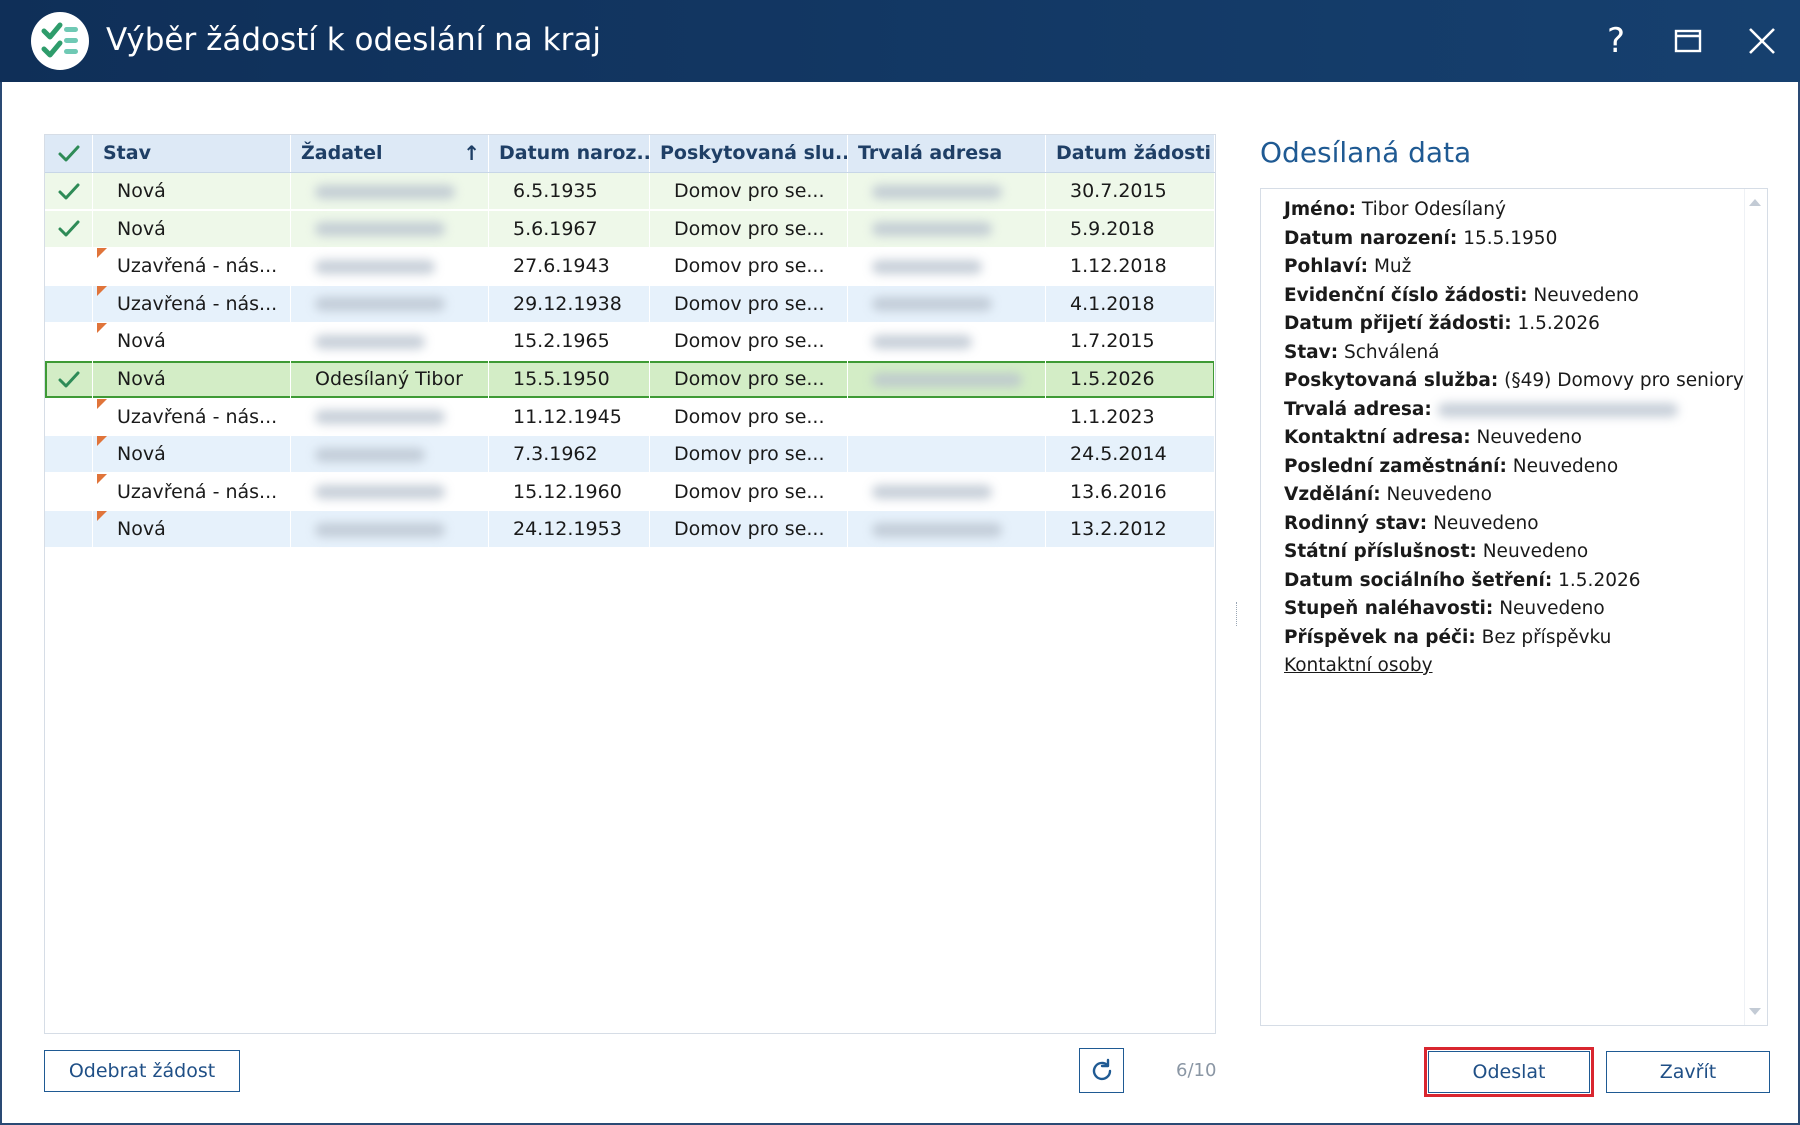  I want to click on detail-field-label: Stav:, so click(1311, 352).